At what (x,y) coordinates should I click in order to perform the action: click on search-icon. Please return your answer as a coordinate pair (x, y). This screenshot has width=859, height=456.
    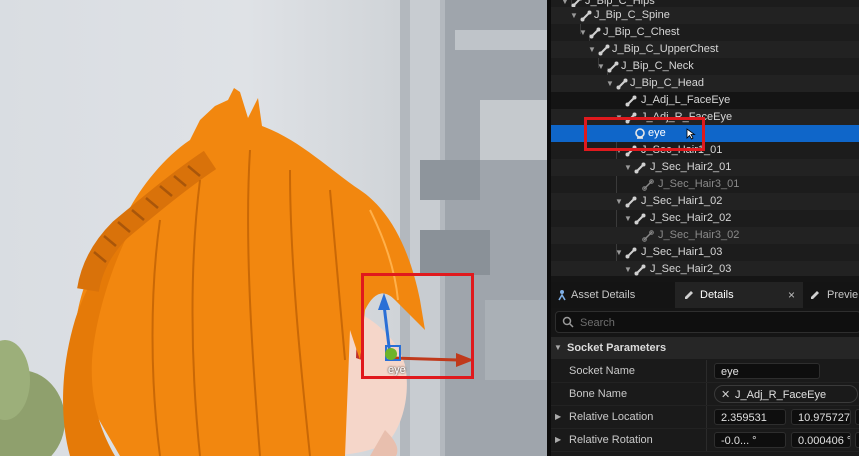
    Looking at the image, I should click on (568, 322).